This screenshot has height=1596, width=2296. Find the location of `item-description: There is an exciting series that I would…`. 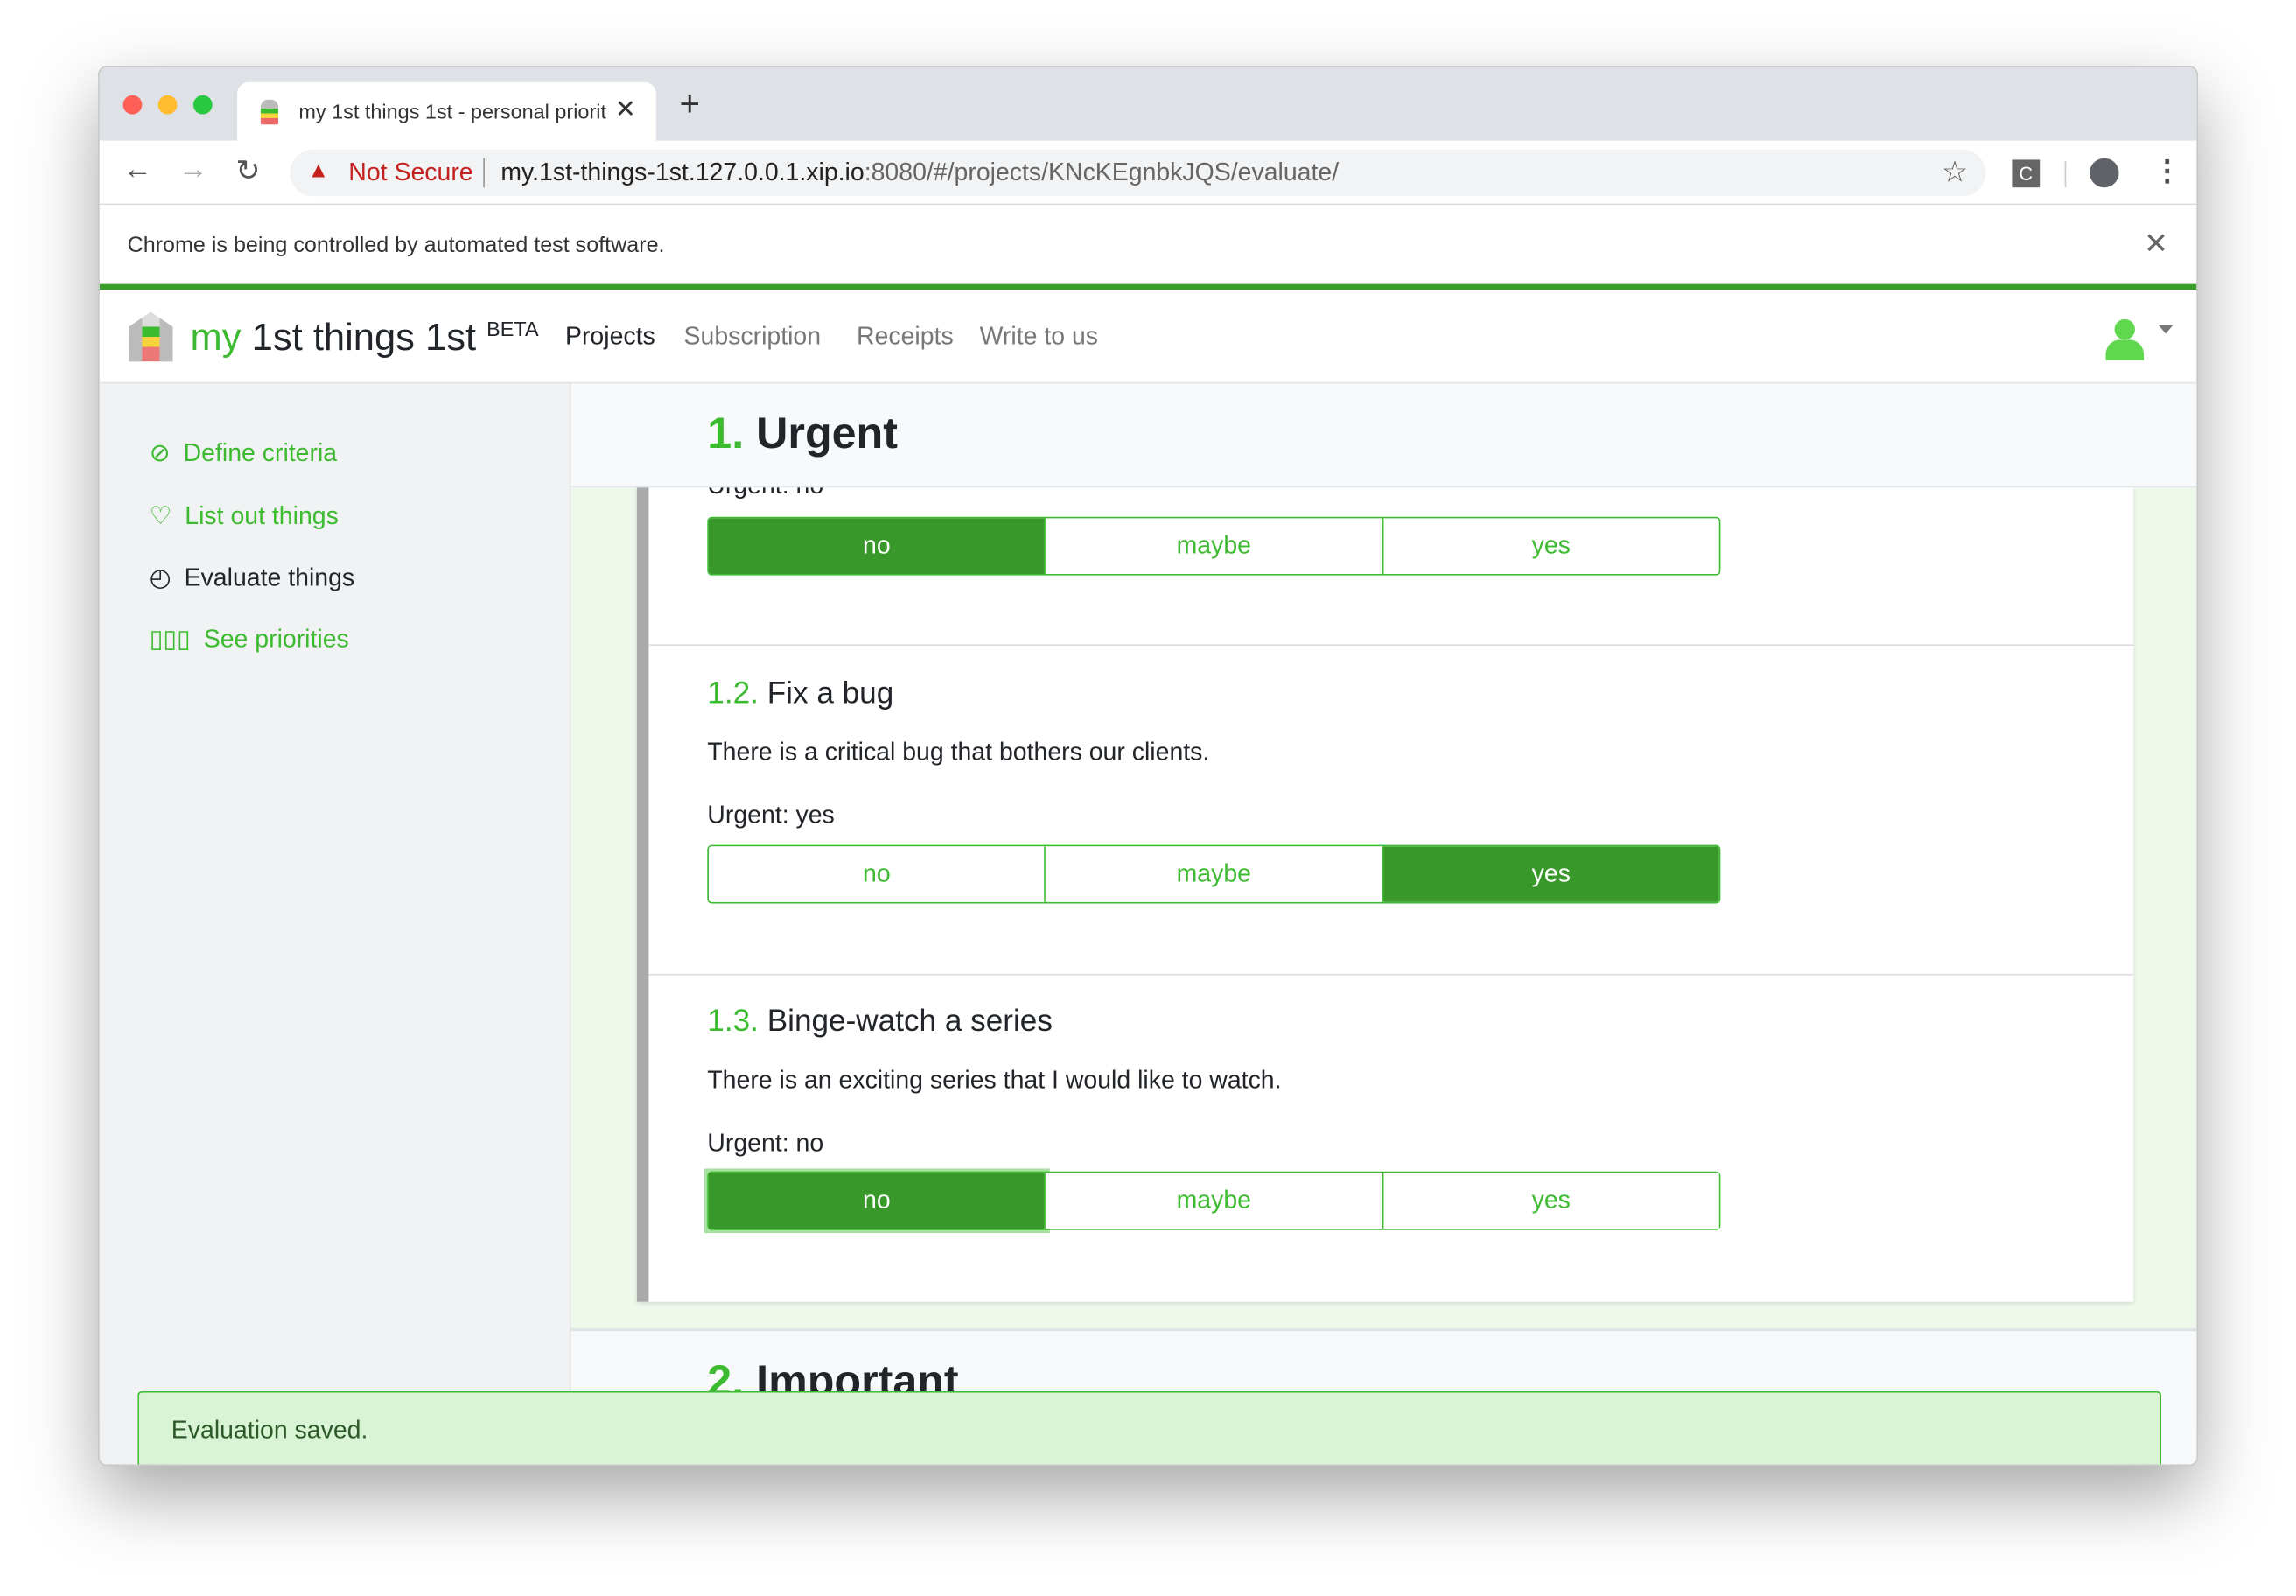

item-description: There is an exciting series that I would… is located at coordinates (994, 1080).